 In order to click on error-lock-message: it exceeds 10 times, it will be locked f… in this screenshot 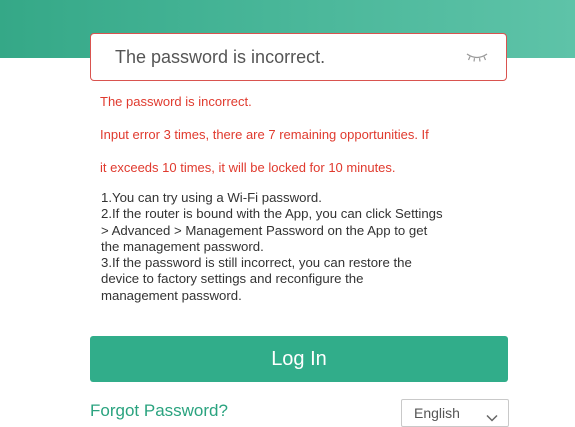, I will do `click(248, 167)`.